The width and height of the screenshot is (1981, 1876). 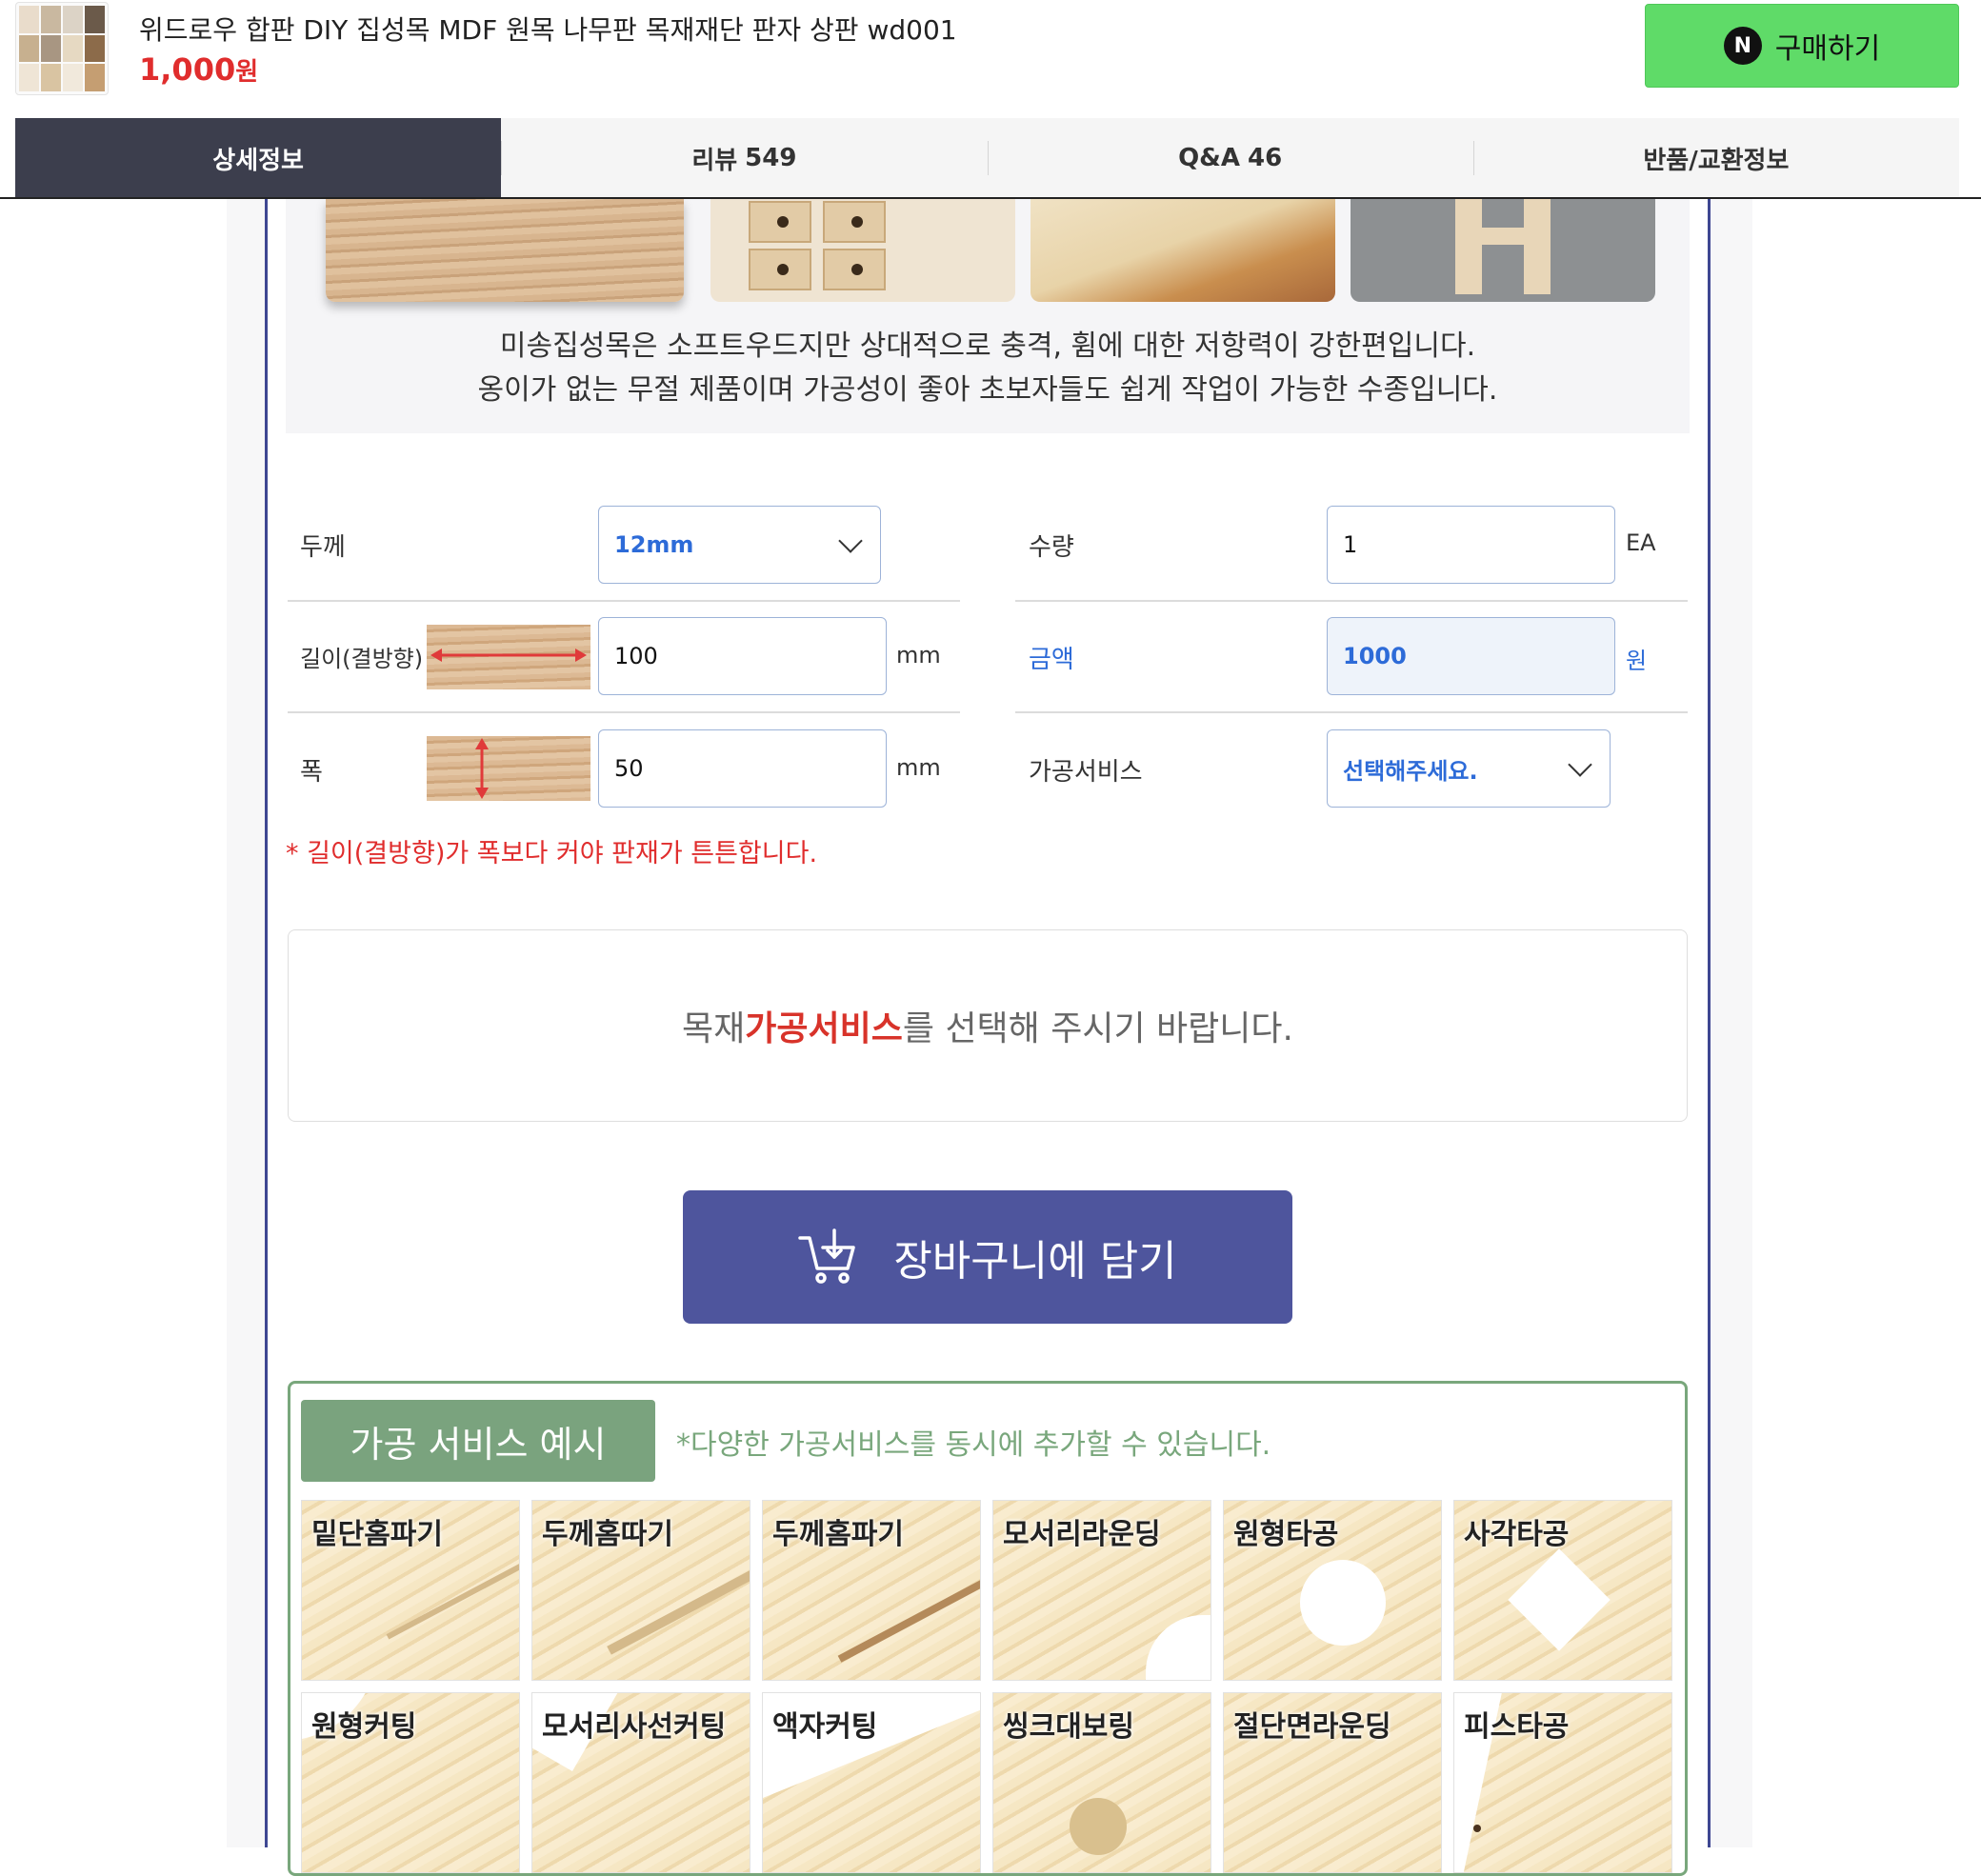 What do you see at coordinates (1097, 1028) in the screenshot?
I see `message-text: 를 선택해 주시기 바랍니다.` at bounding box center [1097, 1028].